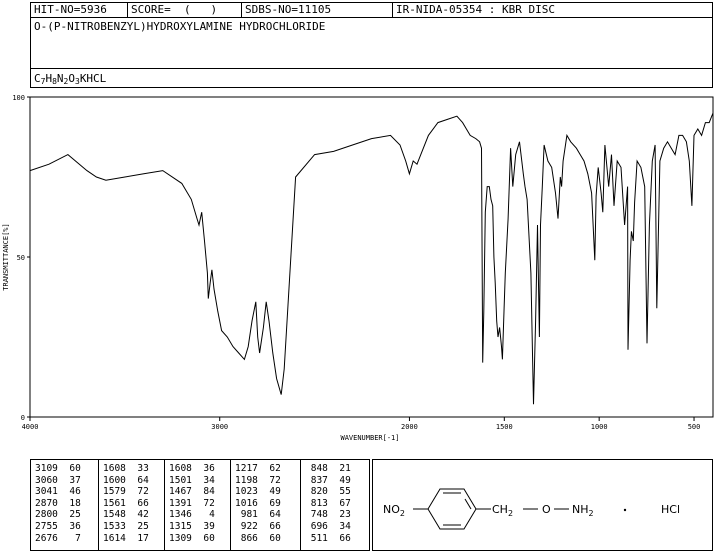  What do you see at coordinates (316, 492) in the screenshot?
I see `peak-wavenumber: 820` at bounding box center [316, 492].